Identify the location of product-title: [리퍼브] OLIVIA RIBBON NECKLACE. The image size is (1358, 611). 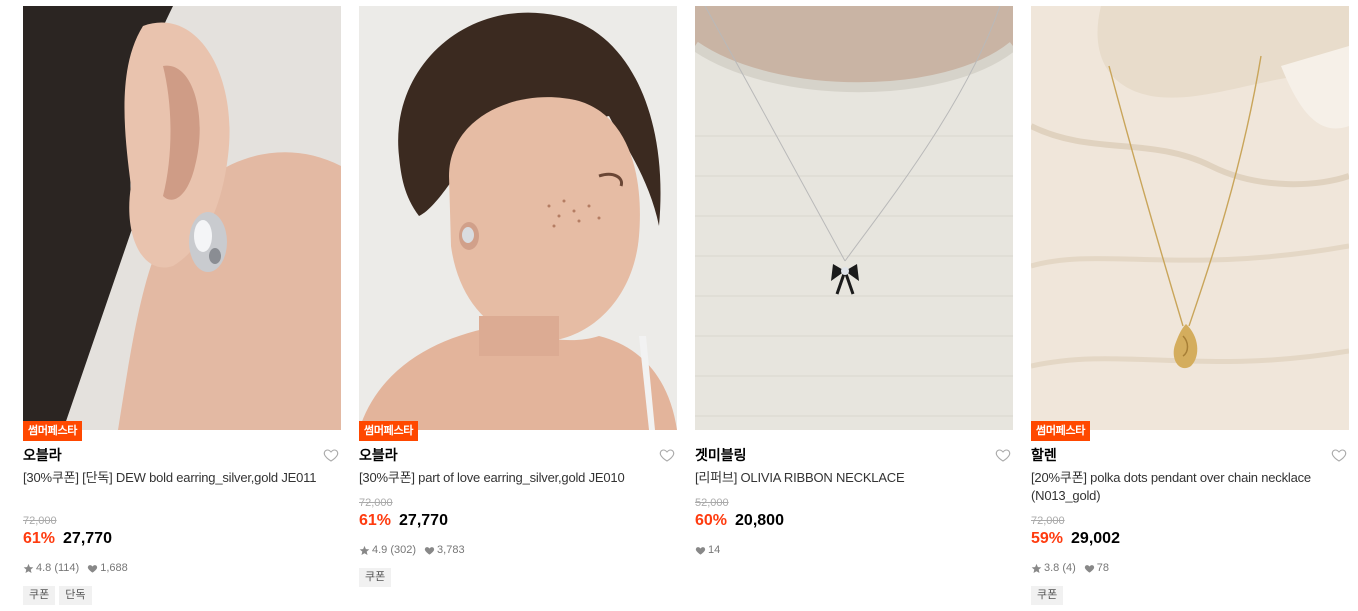
(854, 478).